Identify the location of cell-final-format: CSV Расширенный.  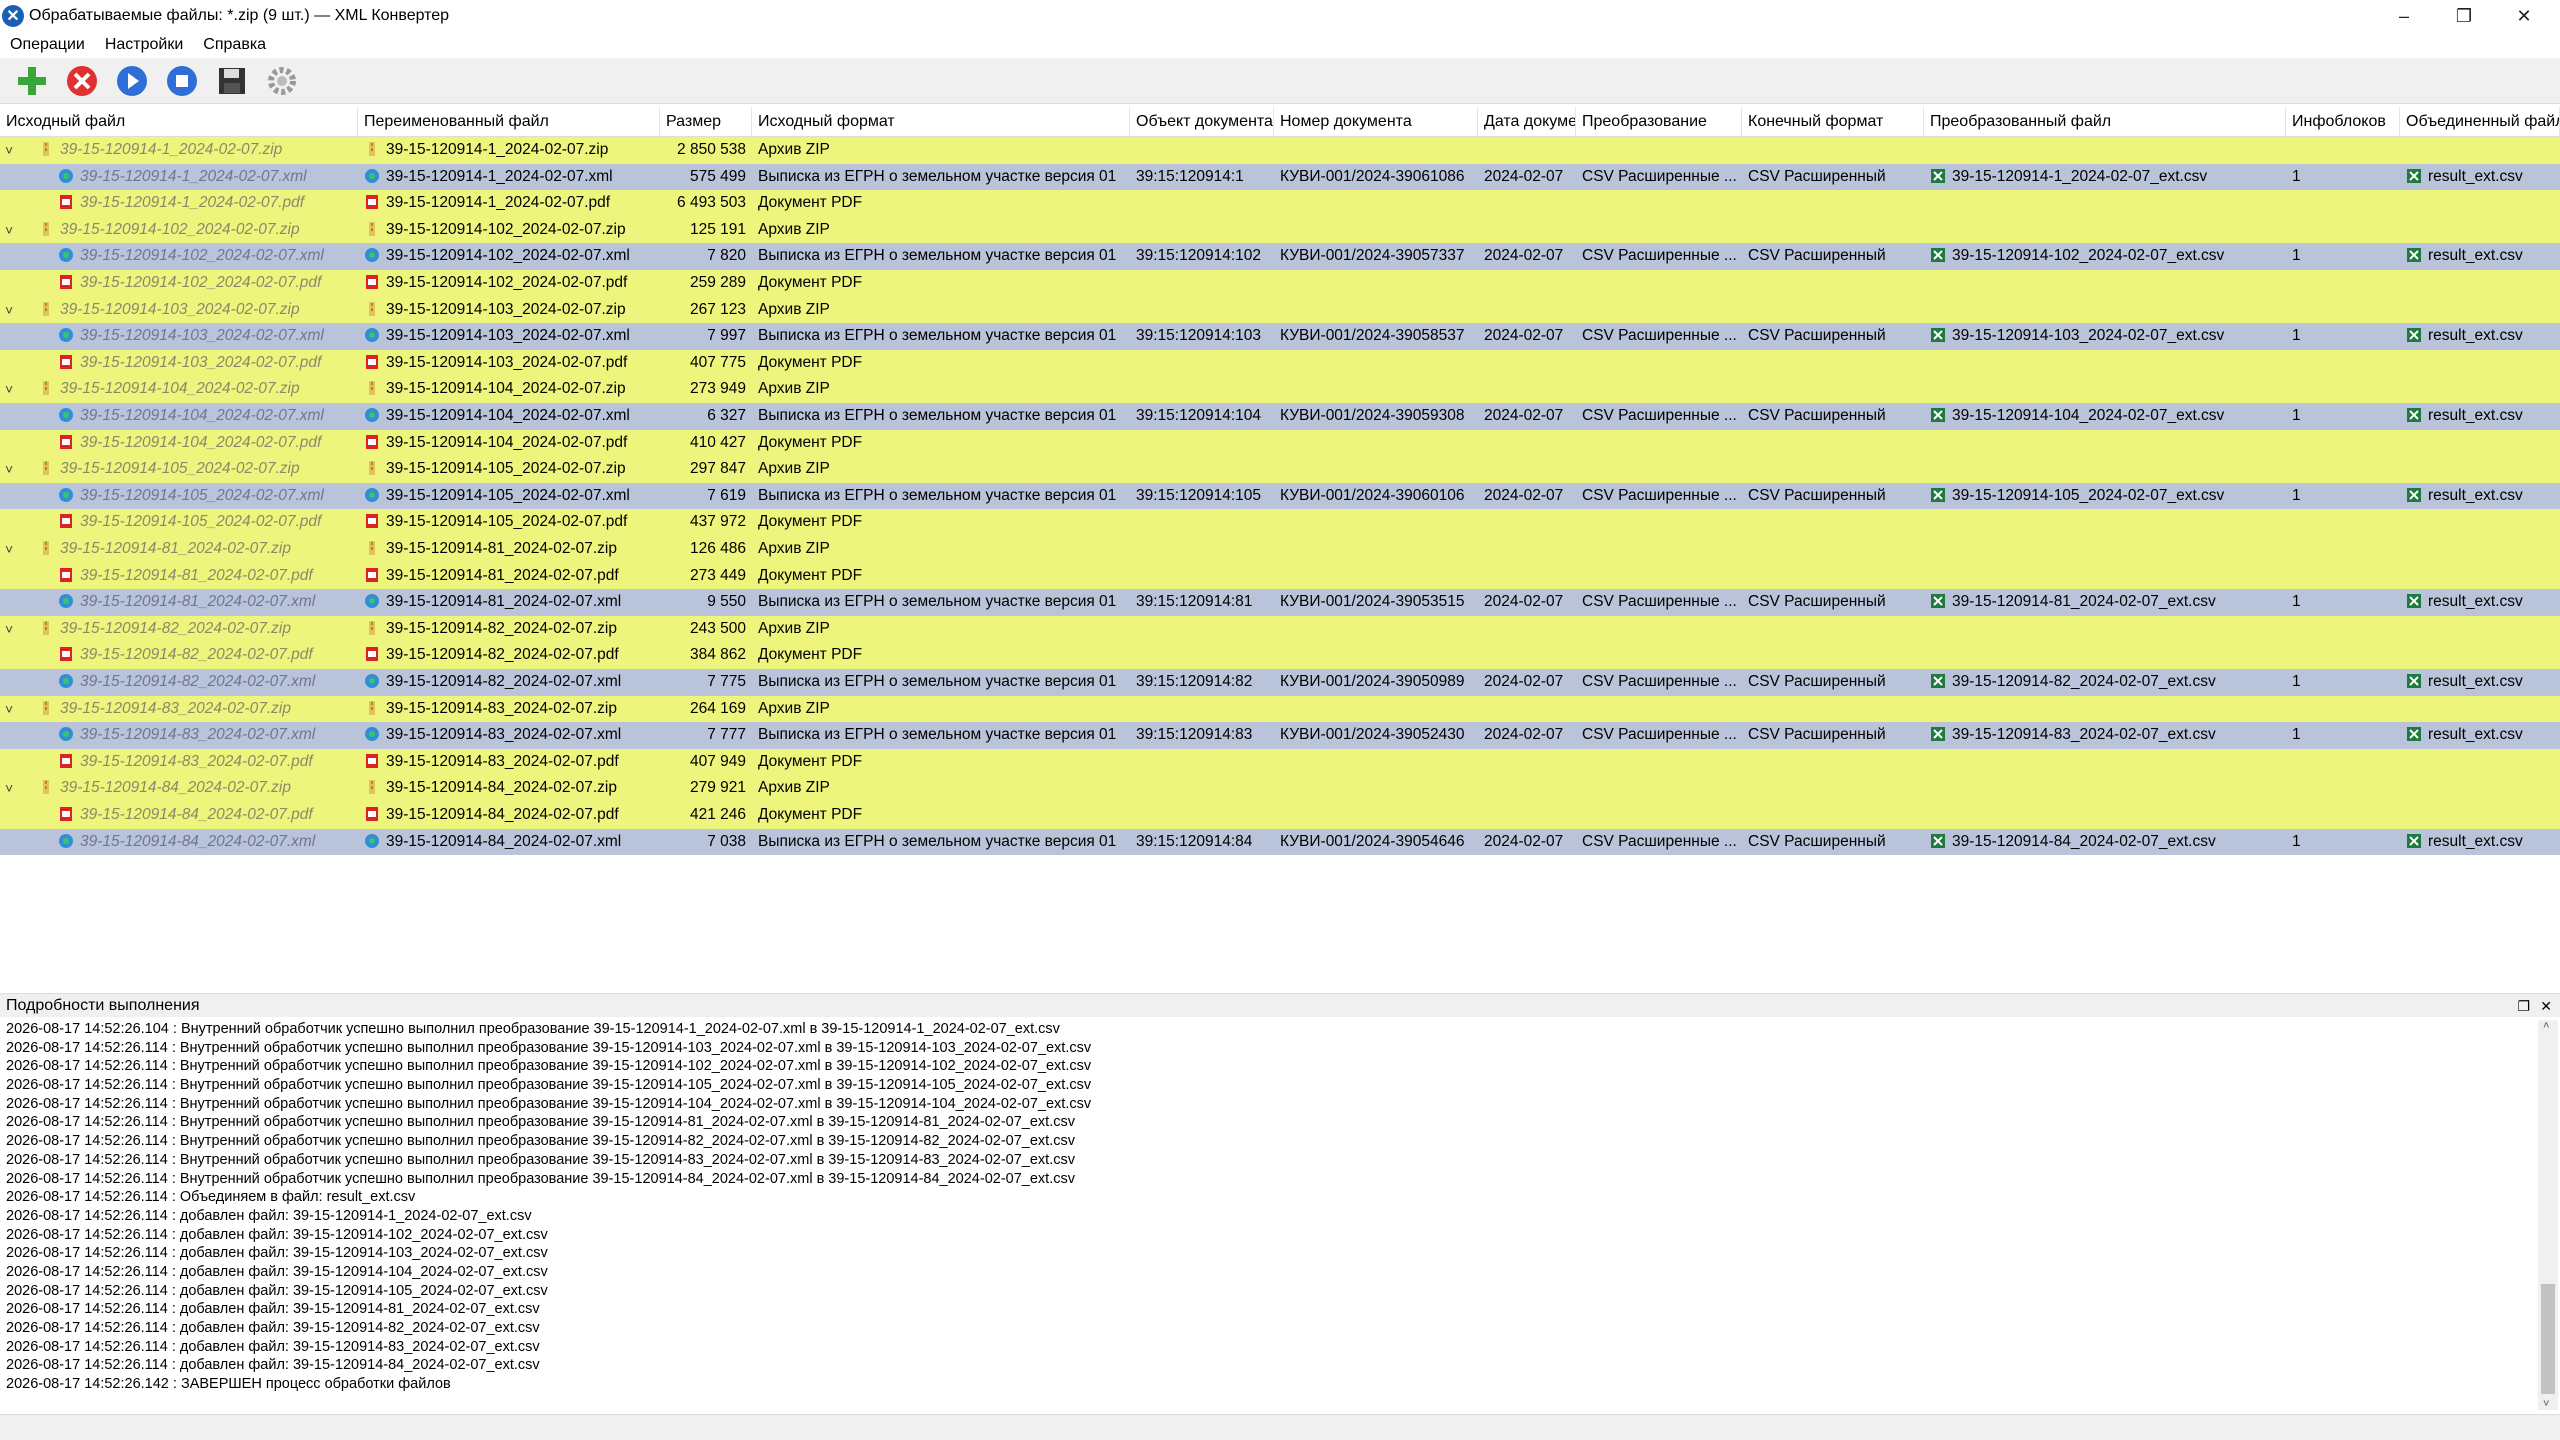
(1833, 496).